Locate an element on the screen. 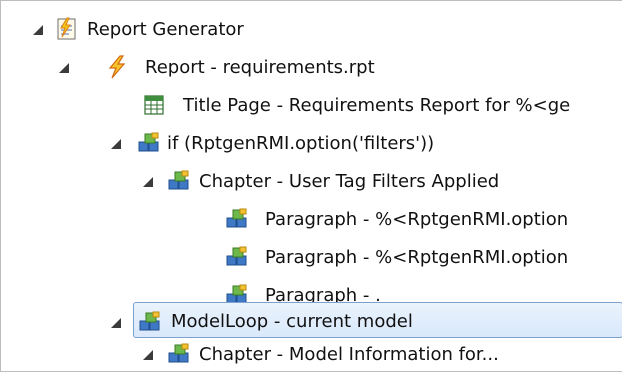 This screenshot has height=372, width=622. tree-node-label: Chapter - User Tag Filters Applied is located at coordinates (349, 181).